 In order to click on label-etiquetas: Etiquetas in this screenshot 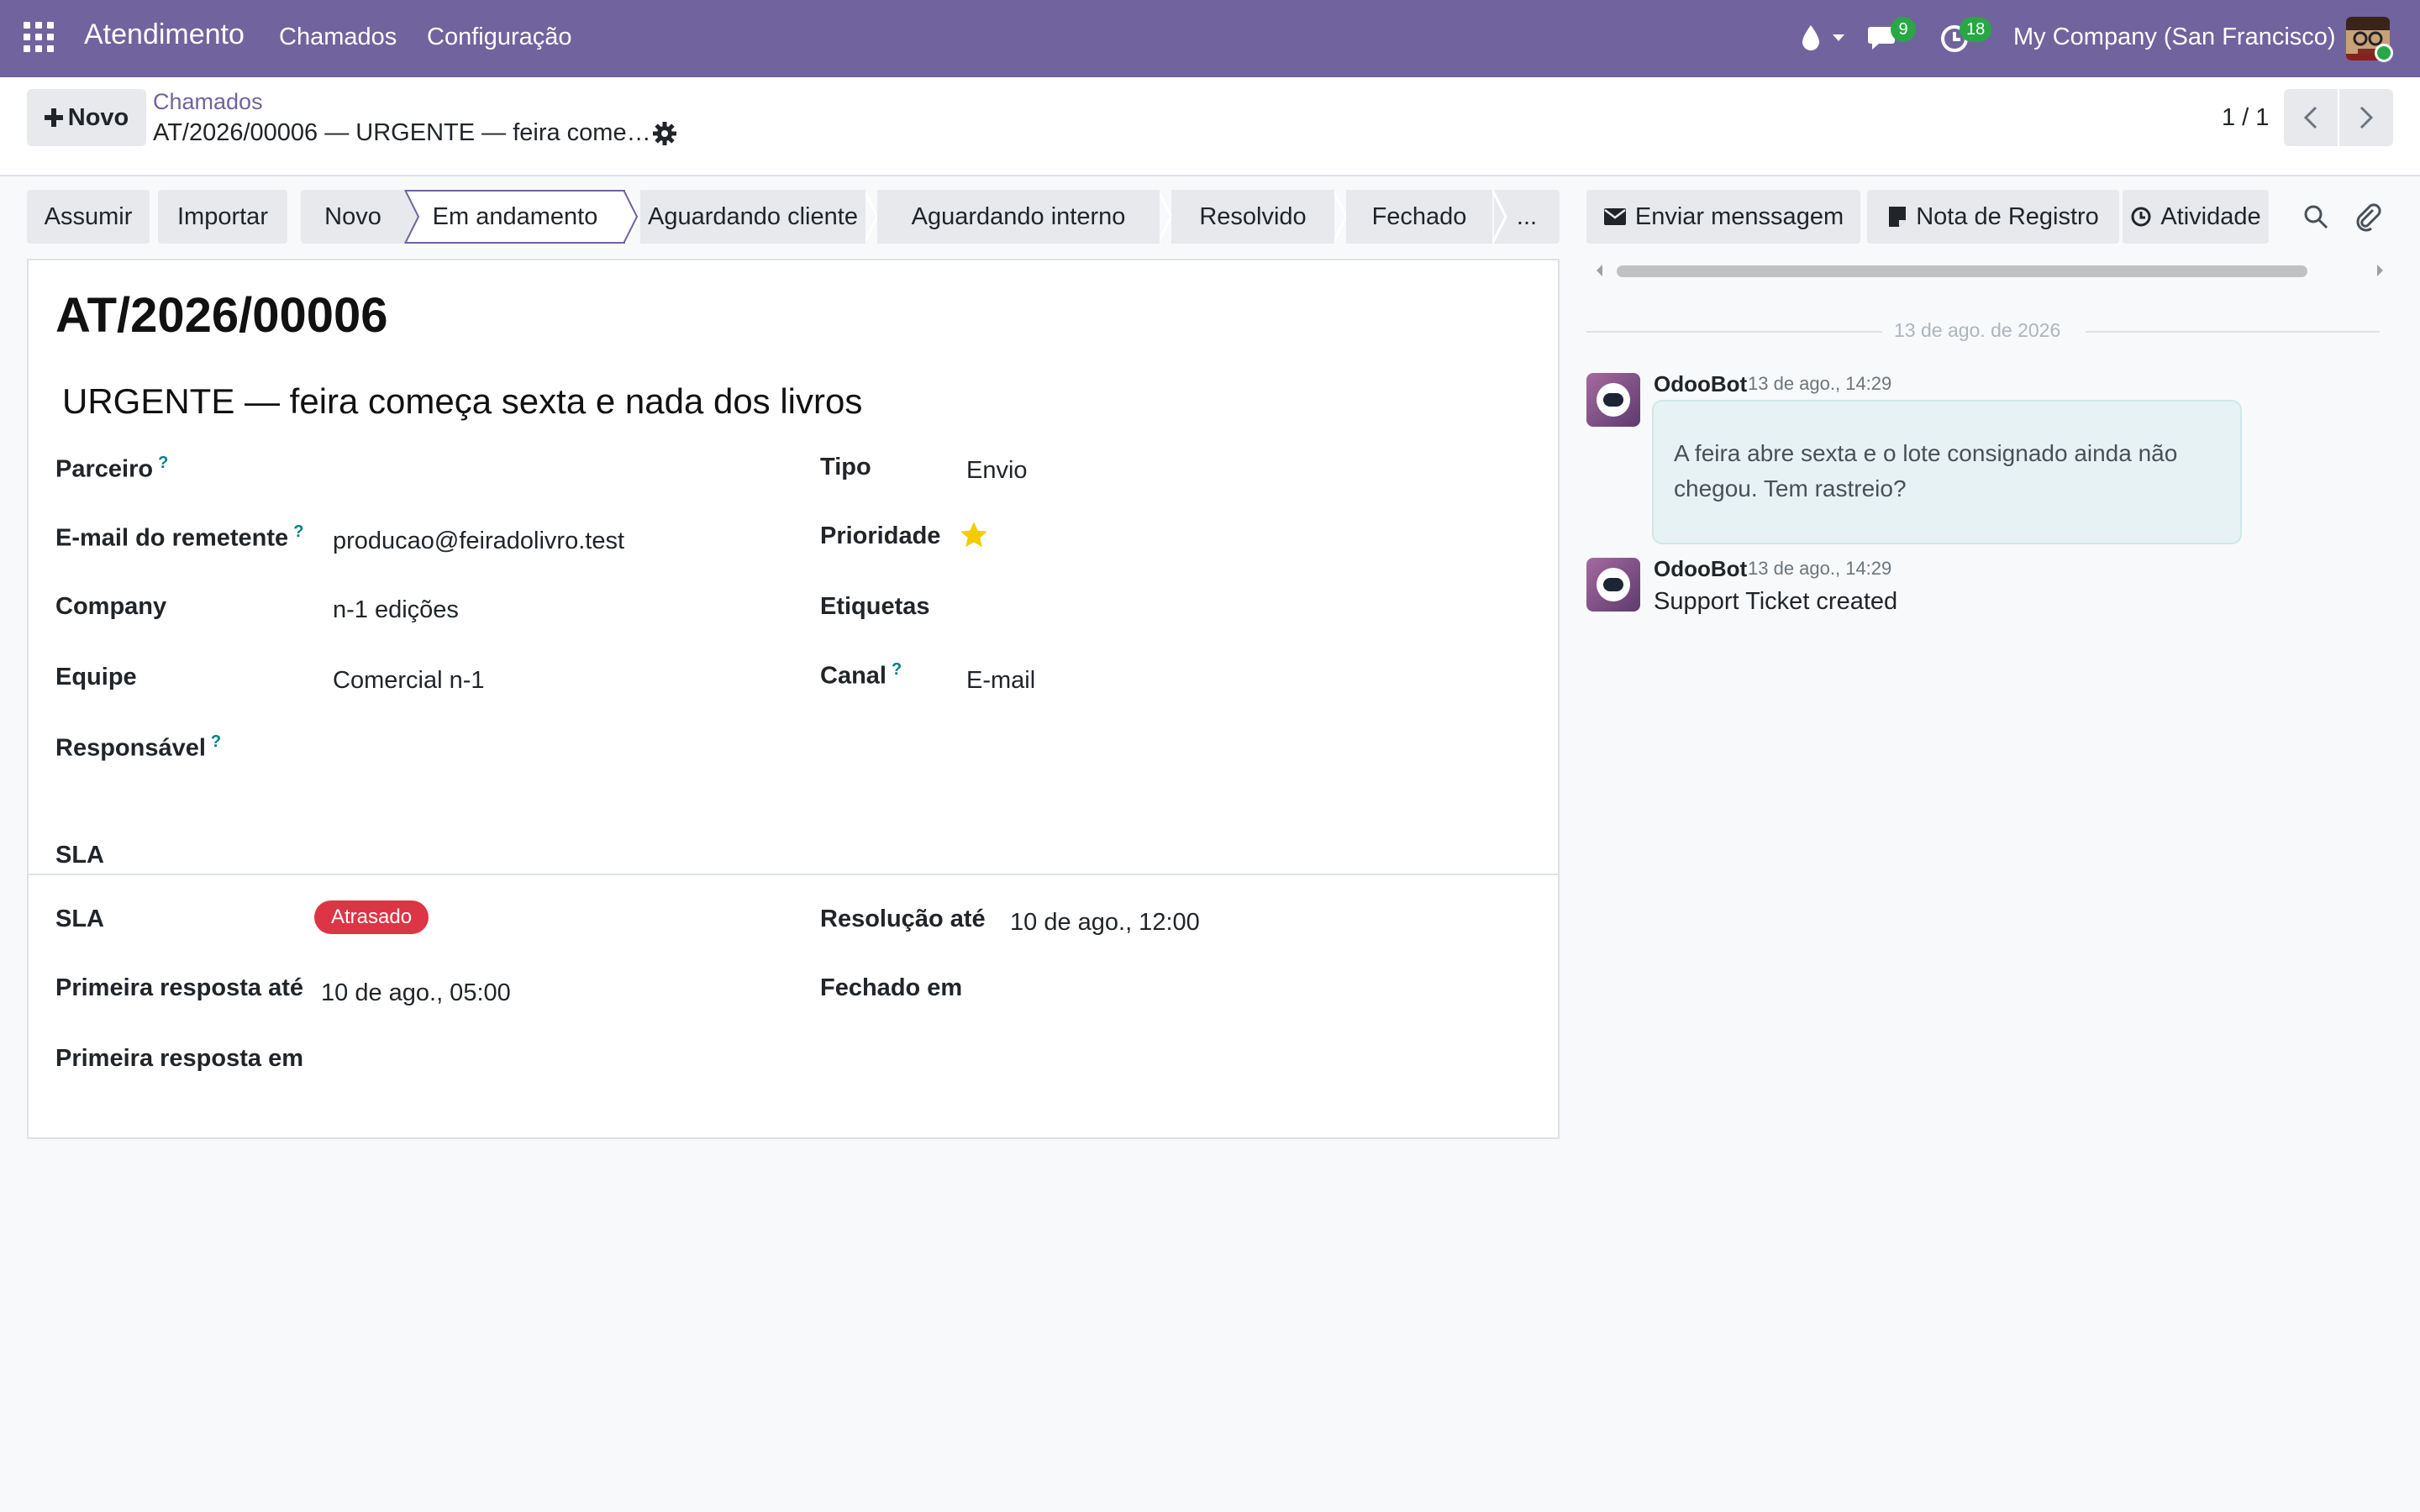, I will do `click(875, 606)`.